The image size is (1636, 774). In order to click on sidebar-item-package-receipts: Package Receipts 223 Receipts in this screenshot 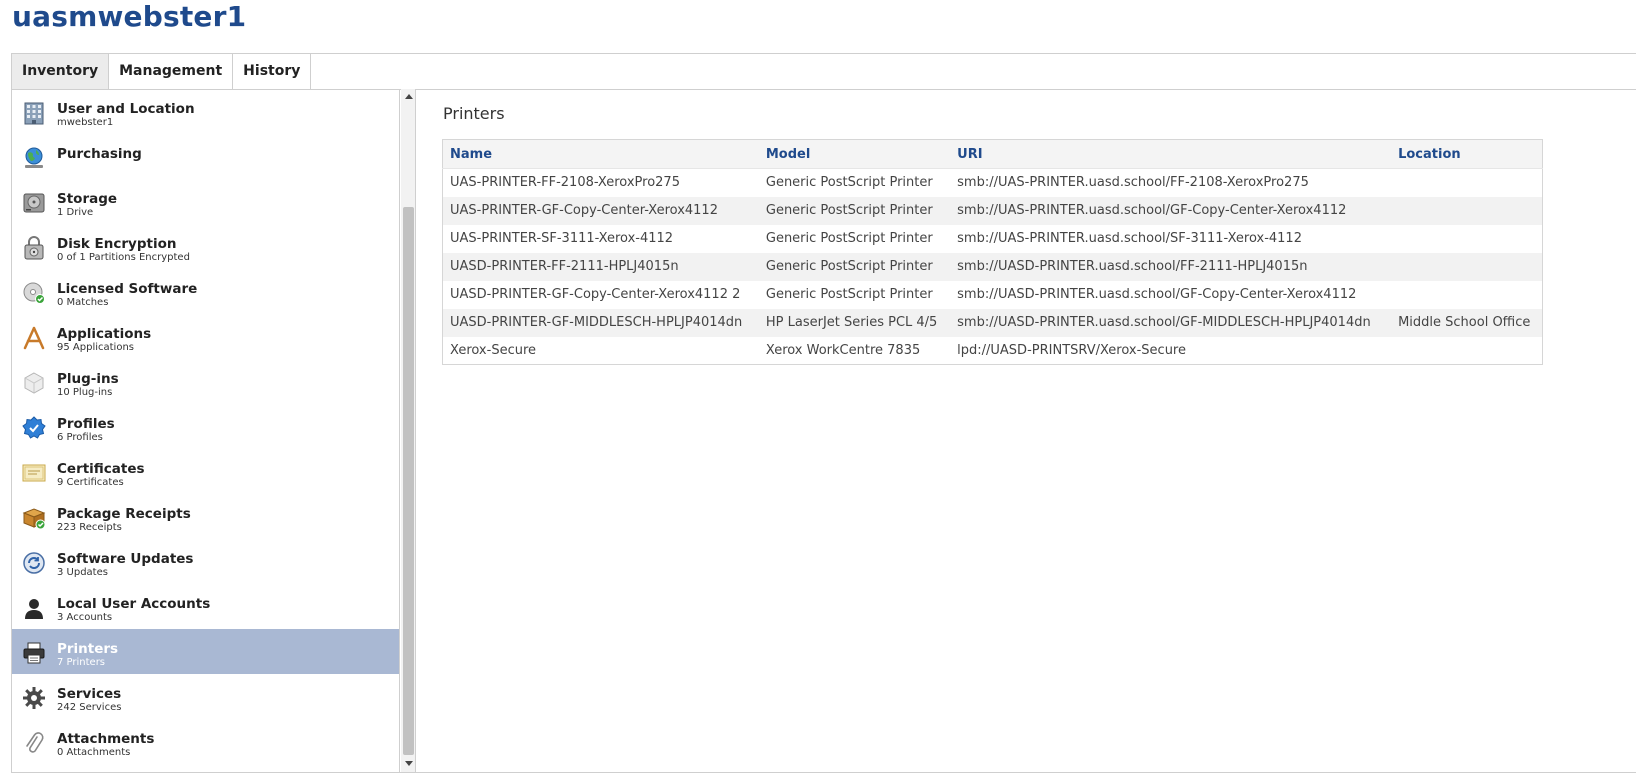, I will do `click(205, 516)`.